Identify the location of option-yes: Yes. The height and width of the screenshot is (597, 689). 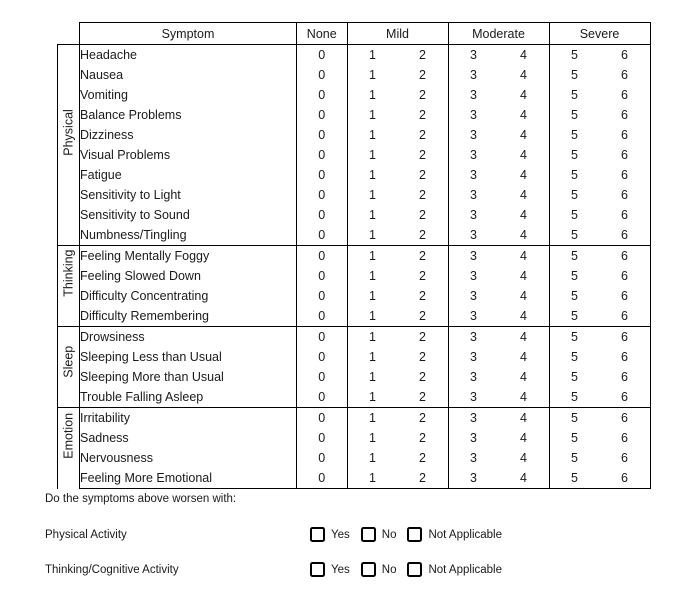
(330, 534).